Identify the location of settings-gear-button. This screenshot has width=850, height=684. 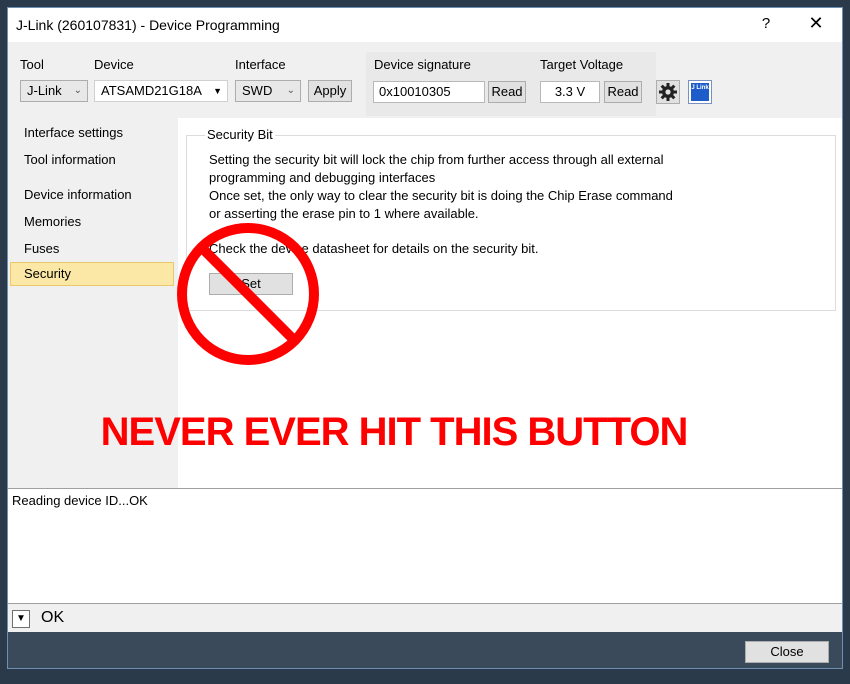
(668, 92).